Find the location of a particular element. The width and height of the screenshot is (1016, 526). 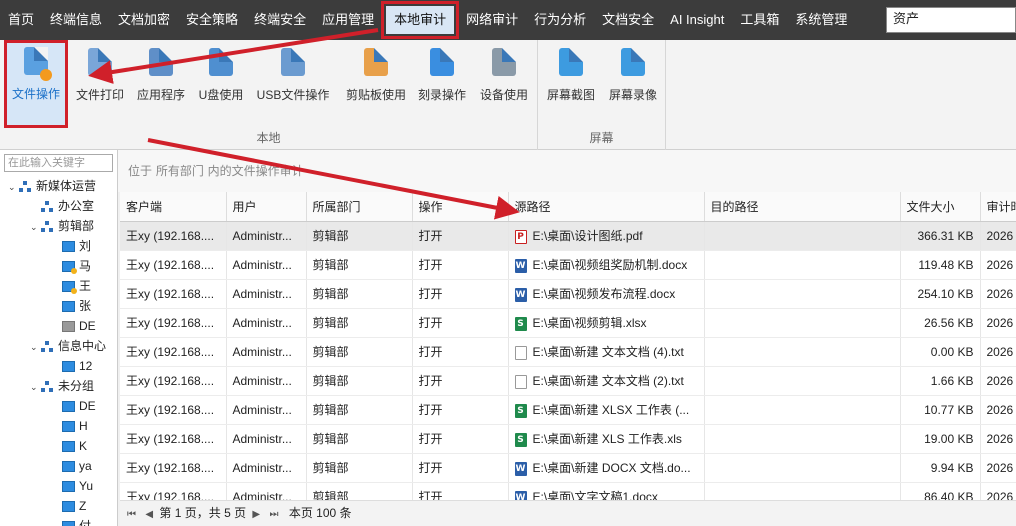

ribbon-button-label: 设备使用 is located at coordinates (503, 95).